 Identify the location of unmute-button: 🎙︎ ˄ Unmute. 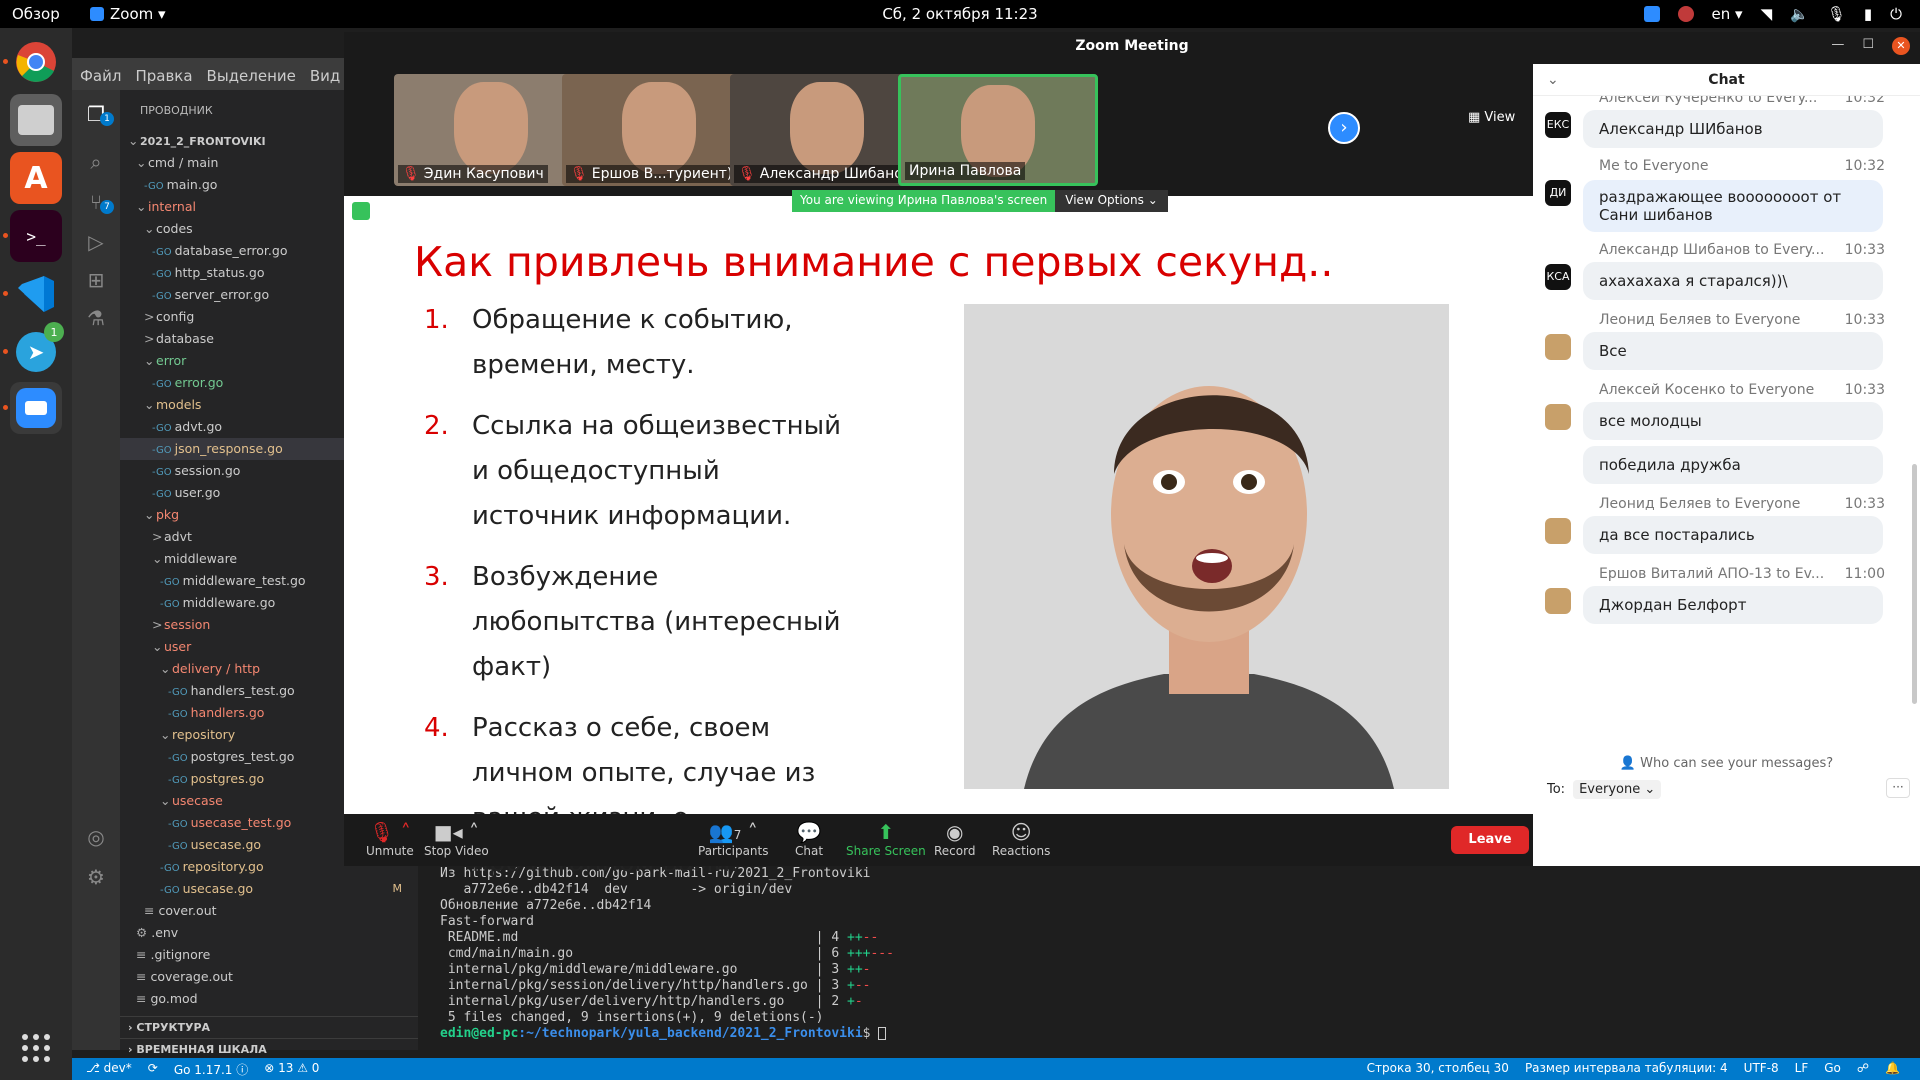
(390, 839).